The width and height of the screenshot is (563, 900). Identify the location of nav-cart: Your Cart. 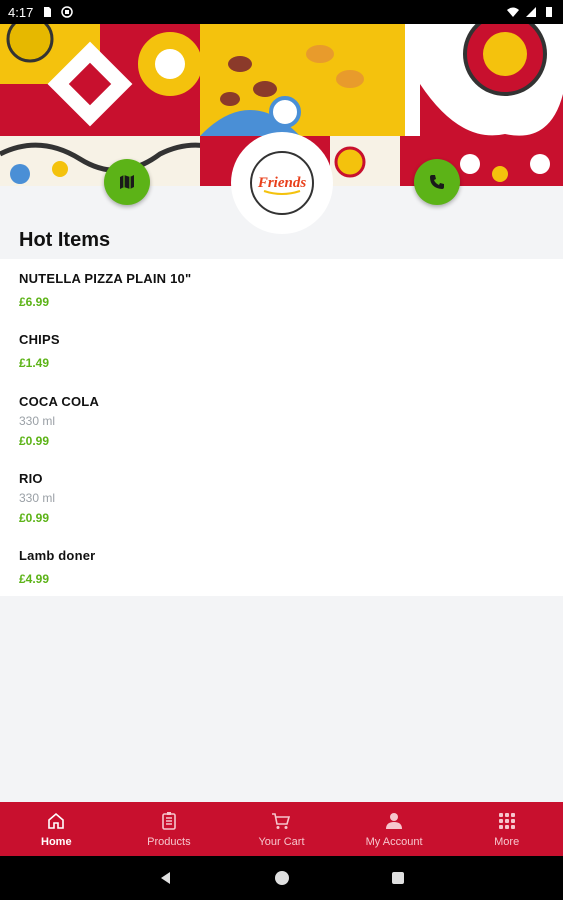
(281, 829).